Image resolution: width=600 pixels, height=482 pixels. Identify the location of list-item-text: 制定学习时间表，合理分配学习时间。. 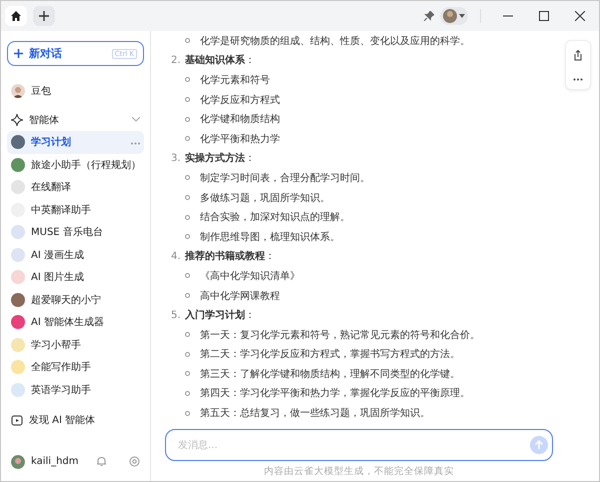
(285, 178).